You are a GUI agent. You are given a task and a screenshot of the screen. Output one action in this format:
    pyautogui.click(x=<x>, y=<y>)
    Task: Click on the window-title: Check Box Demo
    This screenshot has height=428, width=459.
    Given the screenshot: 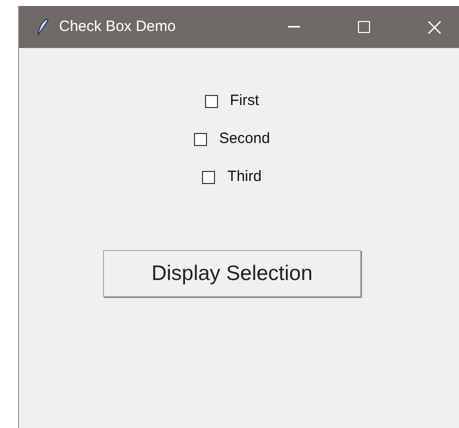 What is the action you would take?
    pyautogui.click(x=117, y=26)
    